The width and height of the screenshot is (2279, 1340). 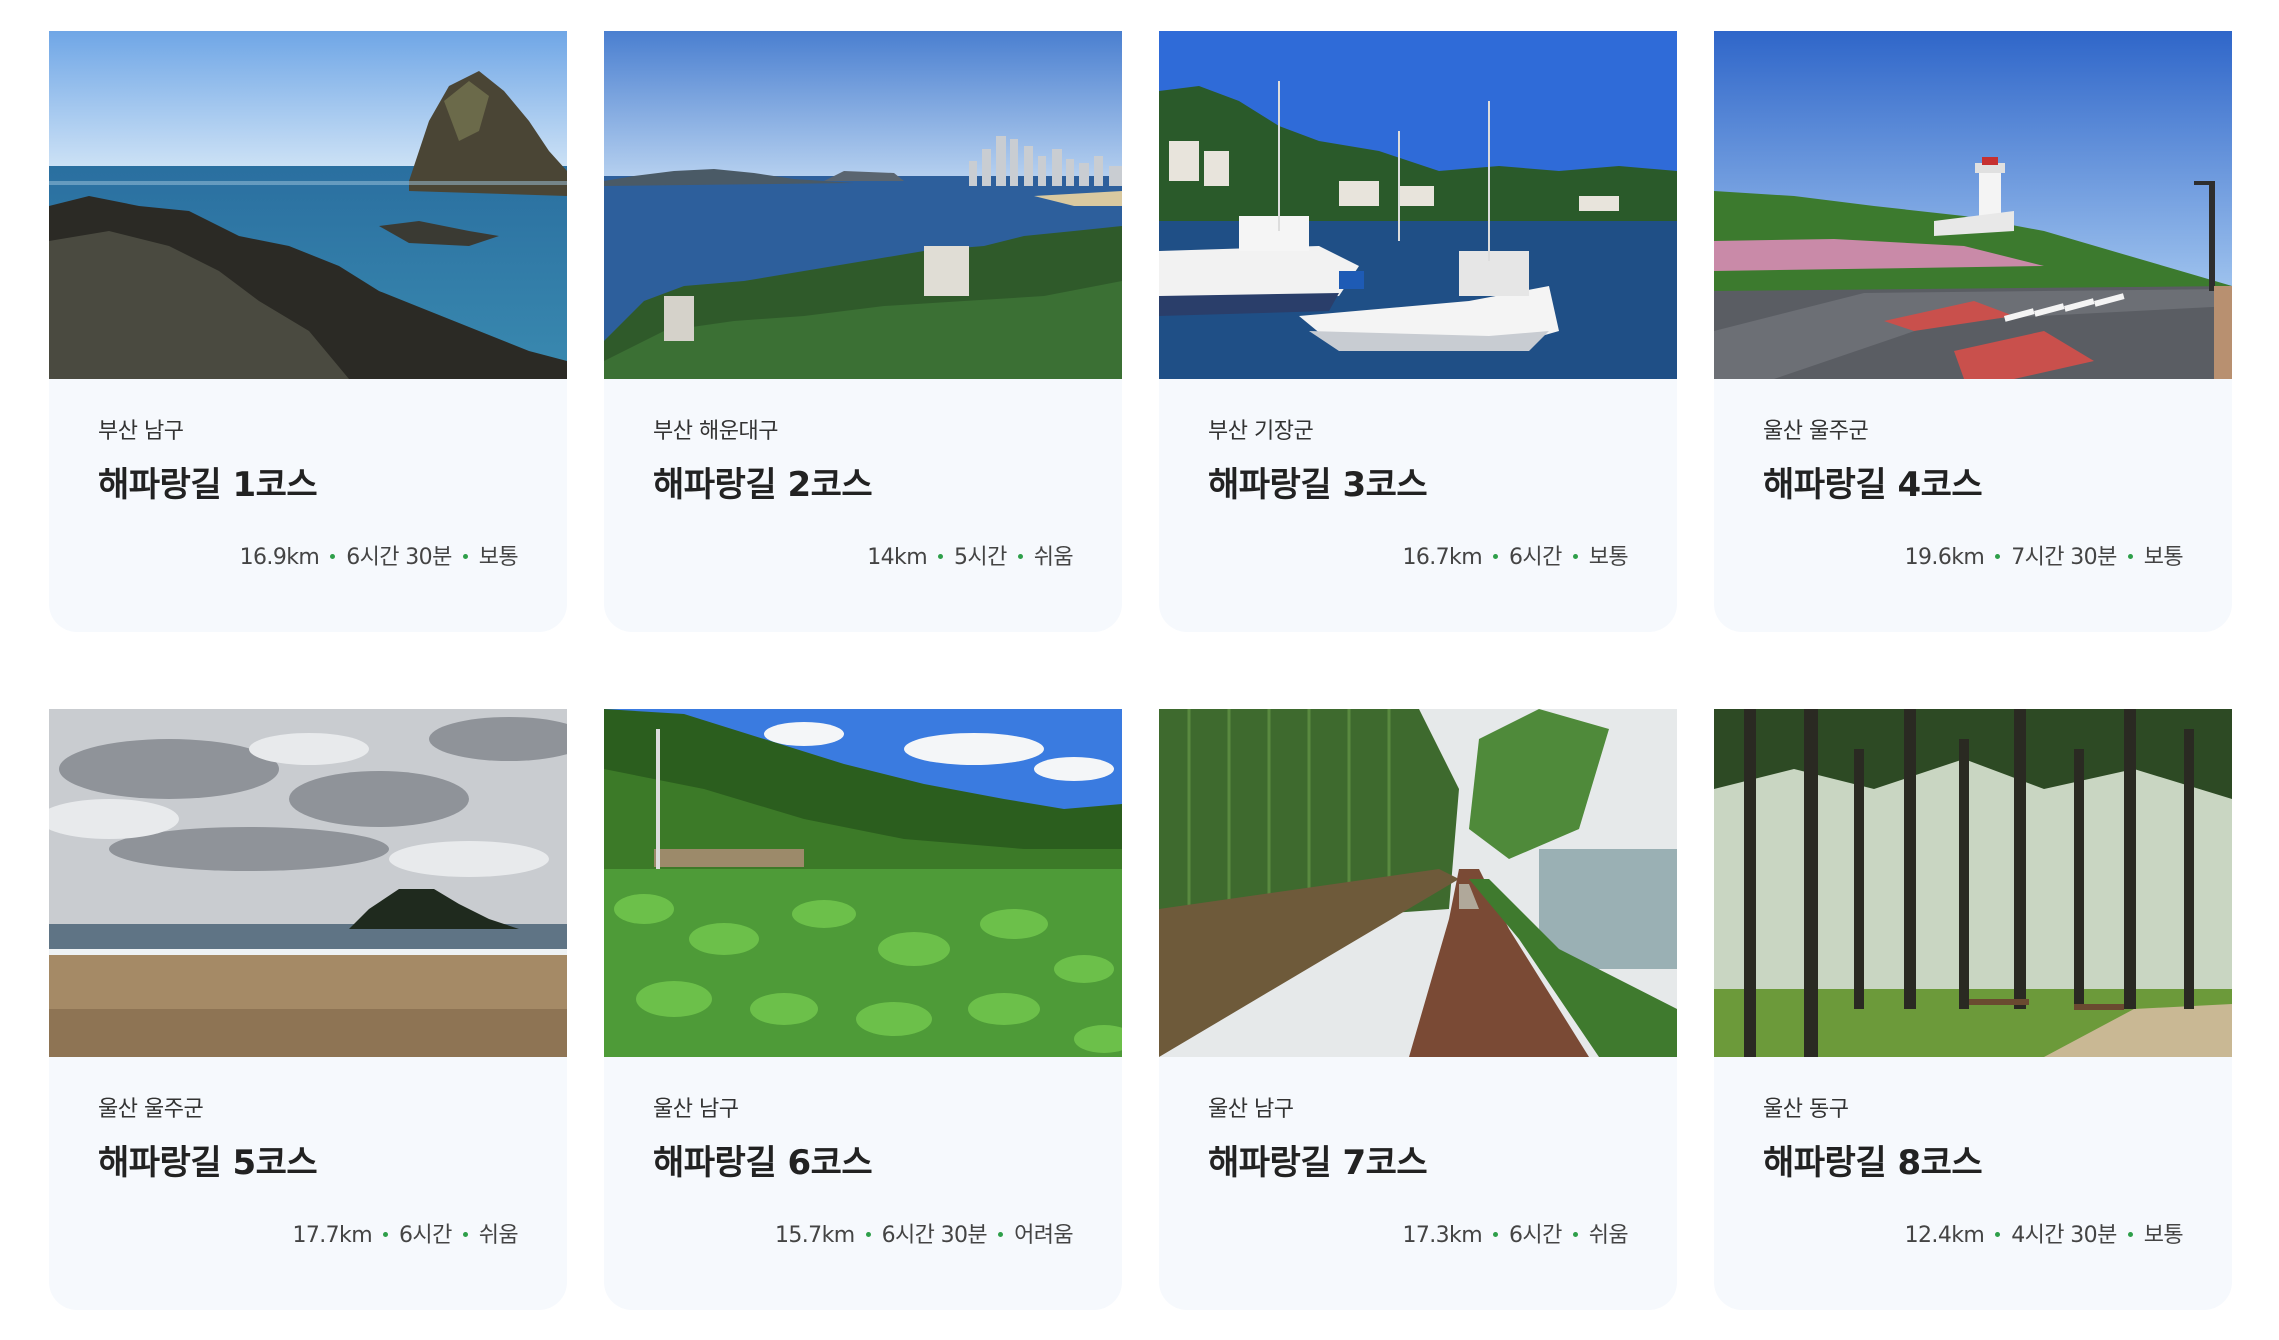 I want to click on course-card-1: 부산 남구 해파랑길 1코스 16.9km 6시간 30분 보통, so click(x=308, y=331).